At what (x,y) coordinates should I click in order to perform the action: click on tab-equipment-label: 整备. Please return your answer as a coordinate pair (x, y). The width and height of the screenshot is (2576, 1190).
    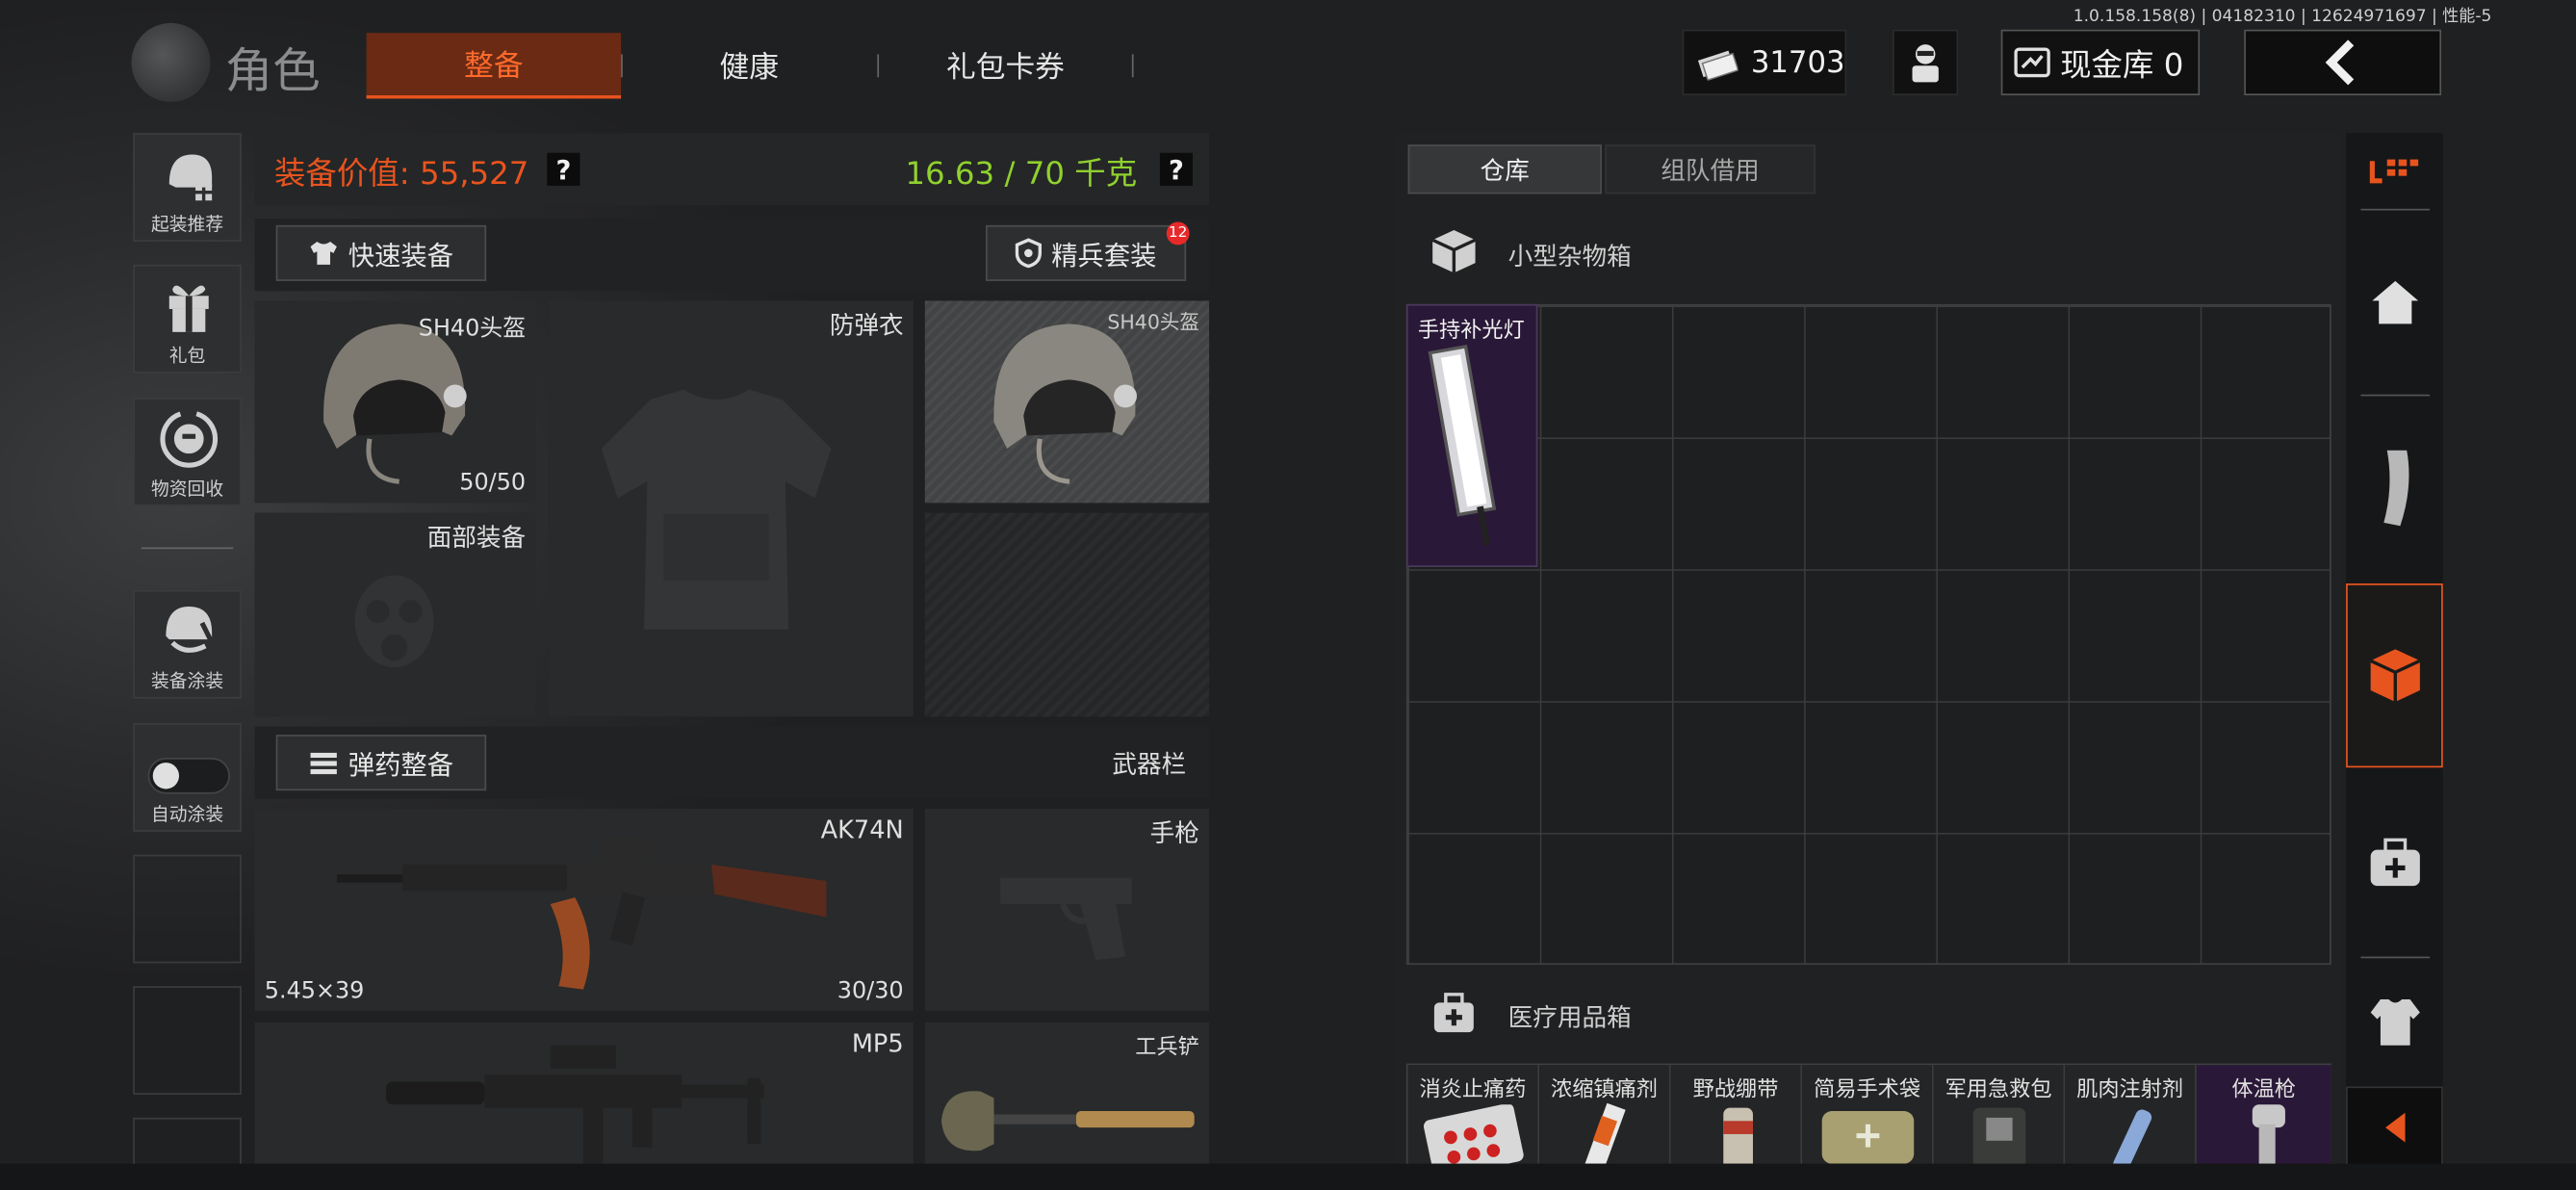
    Looking at the image, I should click on (494, 67).